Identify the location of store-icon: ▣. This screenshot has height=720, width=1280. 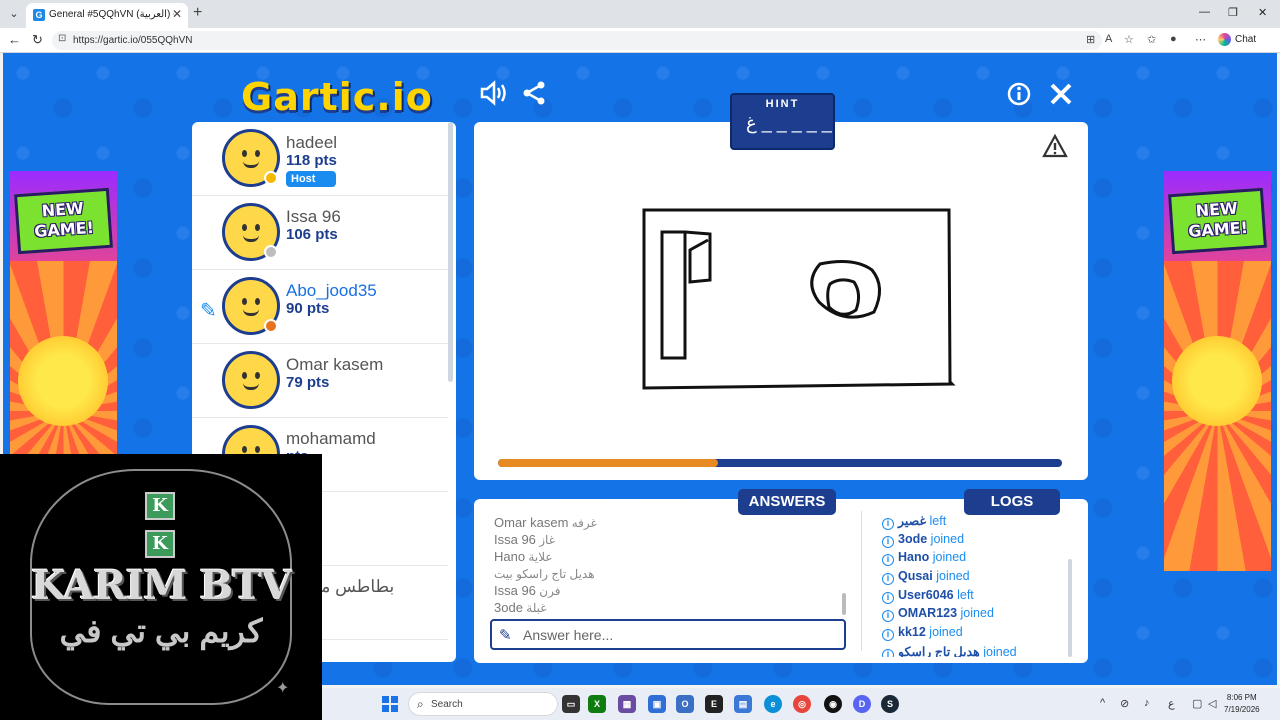
(657, 704).